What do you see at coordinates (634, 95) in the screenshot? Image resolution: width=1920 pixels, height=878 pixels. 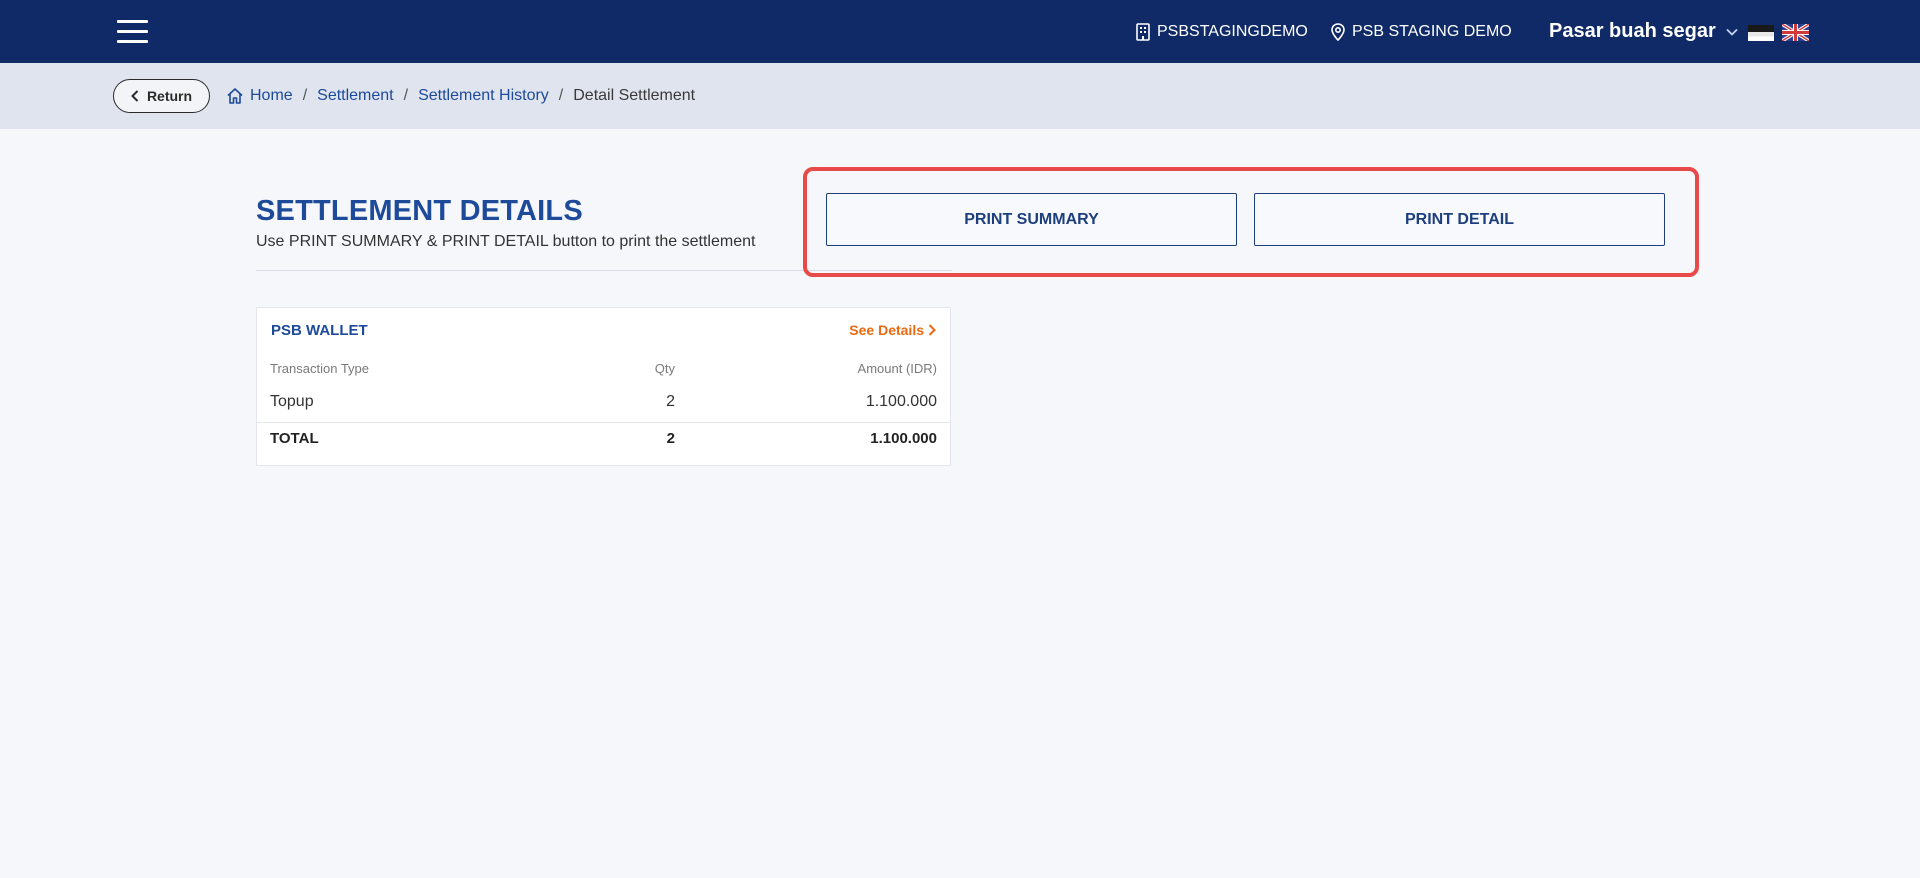 I see `breadcrumb-current: Detail Settlement` at bounding box center [634, 95].